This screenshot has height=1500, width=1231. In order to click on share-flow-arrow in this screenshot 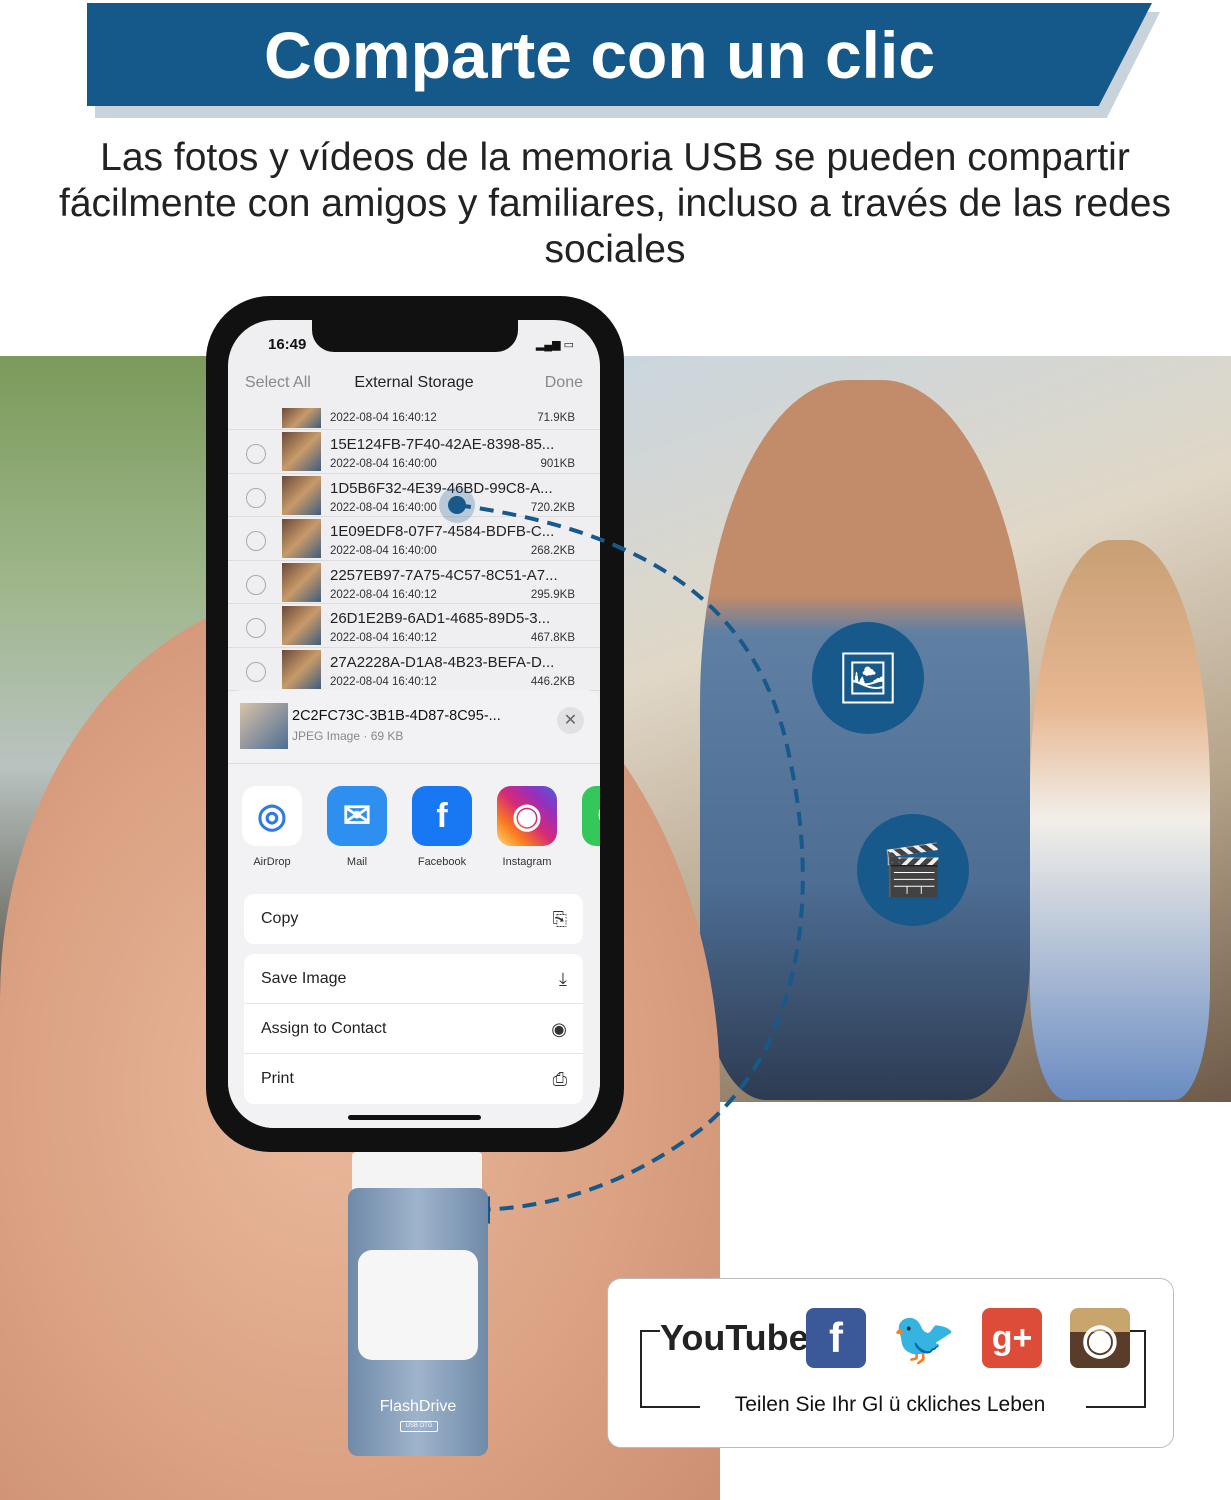, I will do `click(622, 855)`.